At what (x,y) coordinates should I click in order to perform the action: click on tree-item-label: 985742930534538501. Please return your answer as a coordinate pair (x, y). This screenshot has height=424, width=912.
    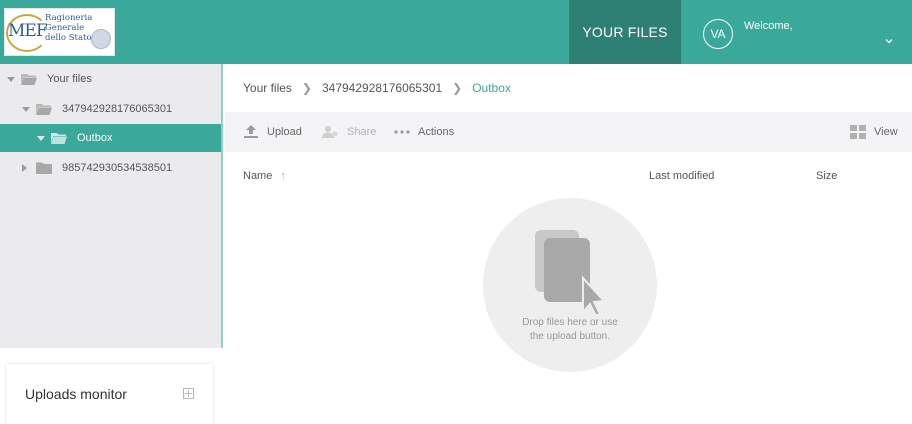
    Looking at the image, I should click on (117, 168).